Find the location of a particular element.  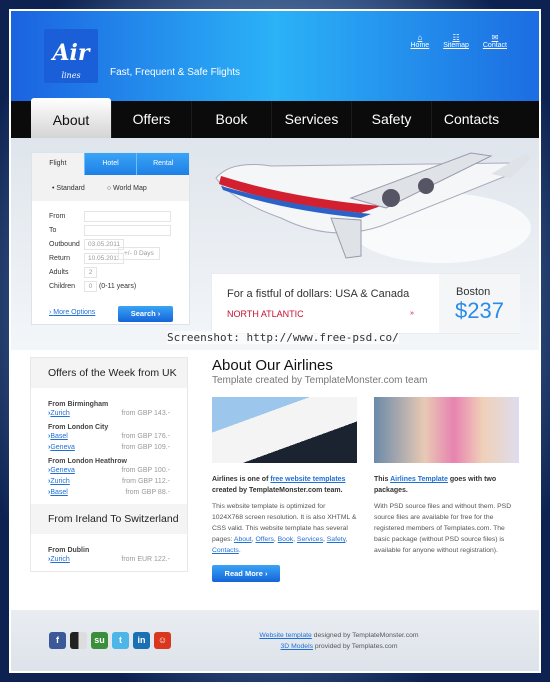

nav-offers: Offers is located at coordinates (151, 119).